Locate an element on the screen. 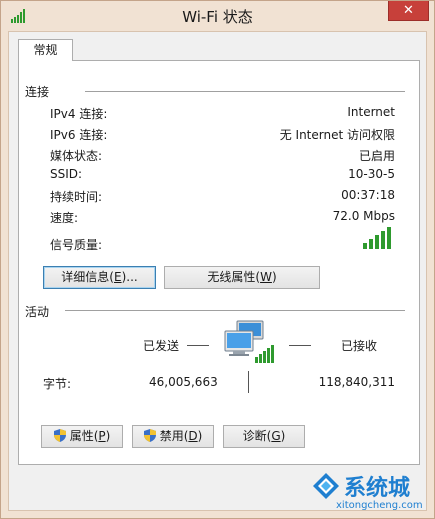 Image resolution: width=435 pixels, height=519 pixels. received-connector is located at coordinates (300, 345).